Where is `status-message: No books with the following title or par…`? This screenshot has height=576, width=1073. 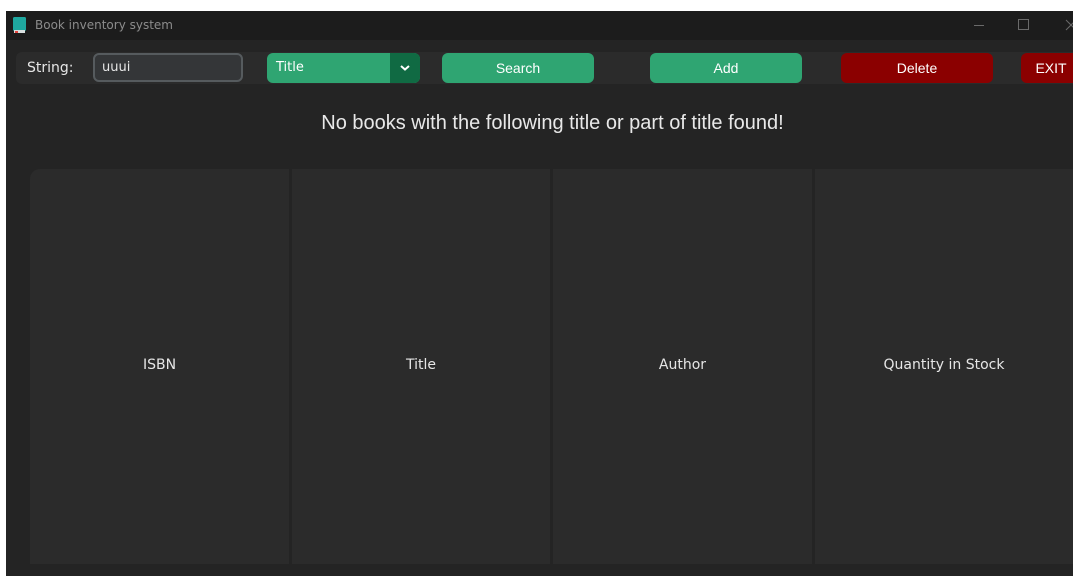 status-message: No books with the following title or par… is located at coordinates (552, 123).